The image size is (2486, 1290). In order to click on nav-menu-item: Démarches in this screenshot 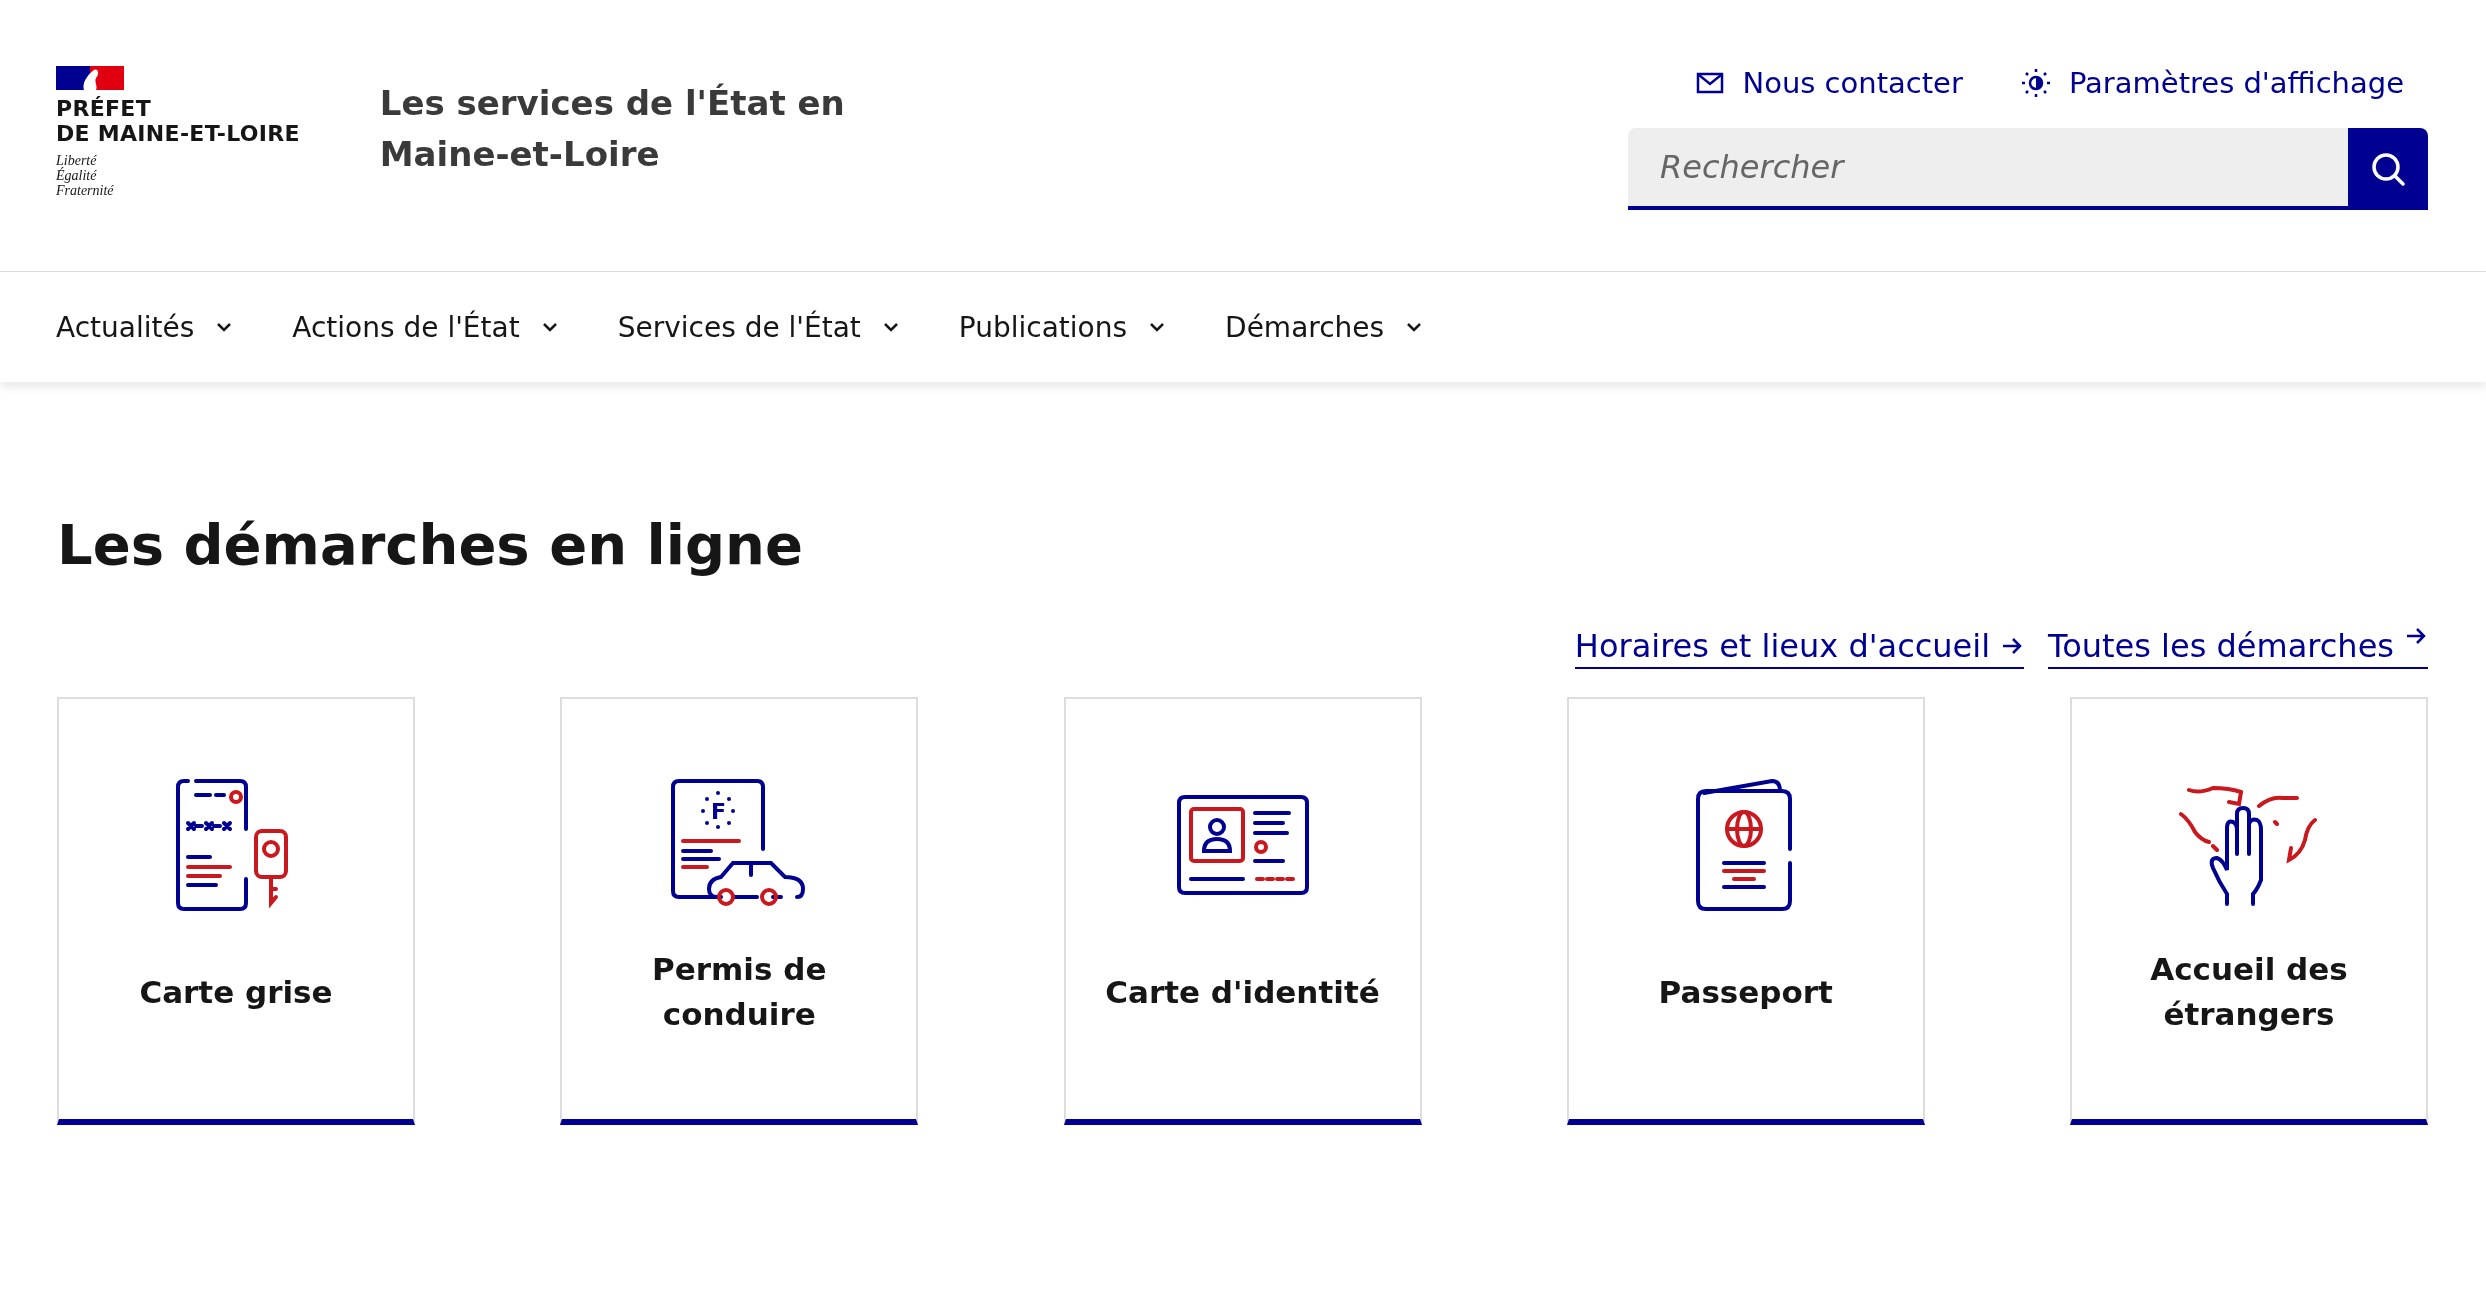, I will do `click(1325, 327)`.